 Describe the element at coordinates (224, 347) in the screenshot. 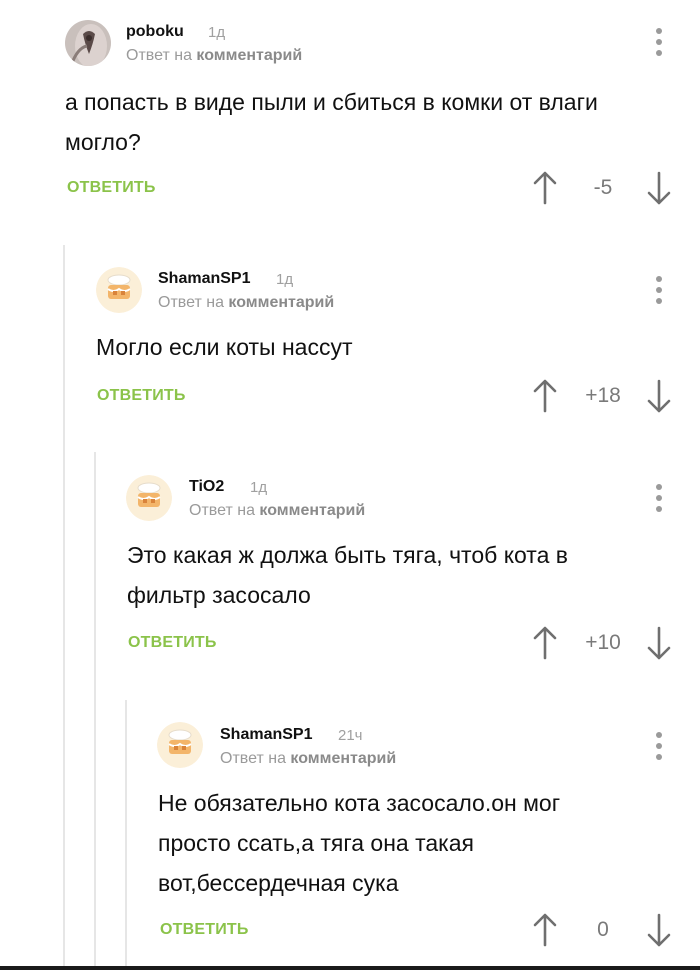

I see `comment-text: Могло если коты нассут` at that location.